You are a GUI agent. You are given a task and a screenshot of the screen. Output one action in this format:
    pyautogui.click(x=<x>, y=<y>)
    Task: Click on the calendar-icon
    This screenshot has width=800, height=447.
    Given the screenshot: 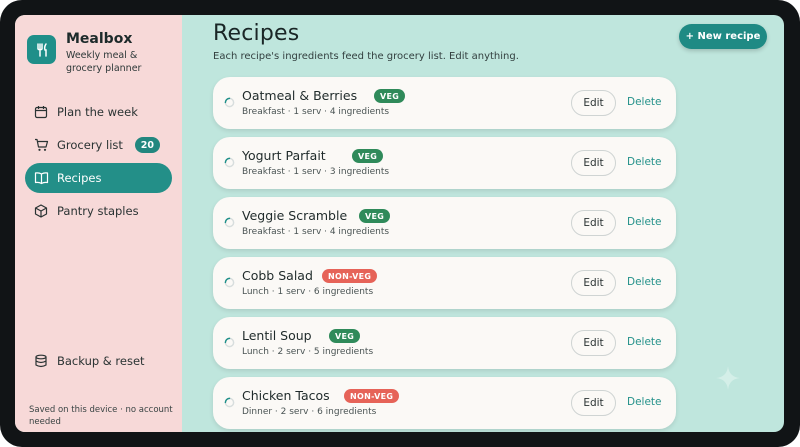 What is the action you would take?
    pyautogui.click(x=41, y=112)
    